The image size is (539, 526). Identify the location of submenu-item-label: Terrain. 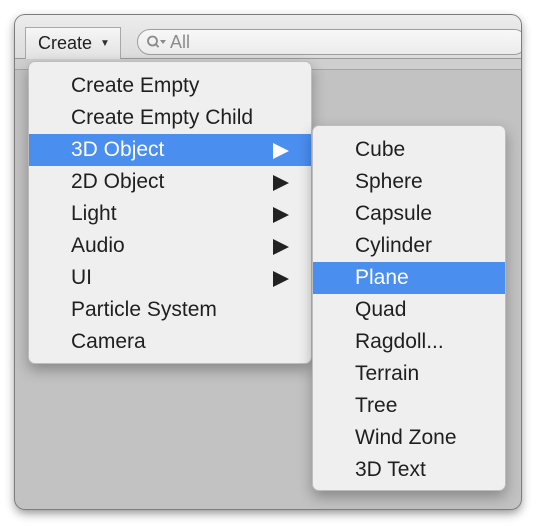
(387, 373).